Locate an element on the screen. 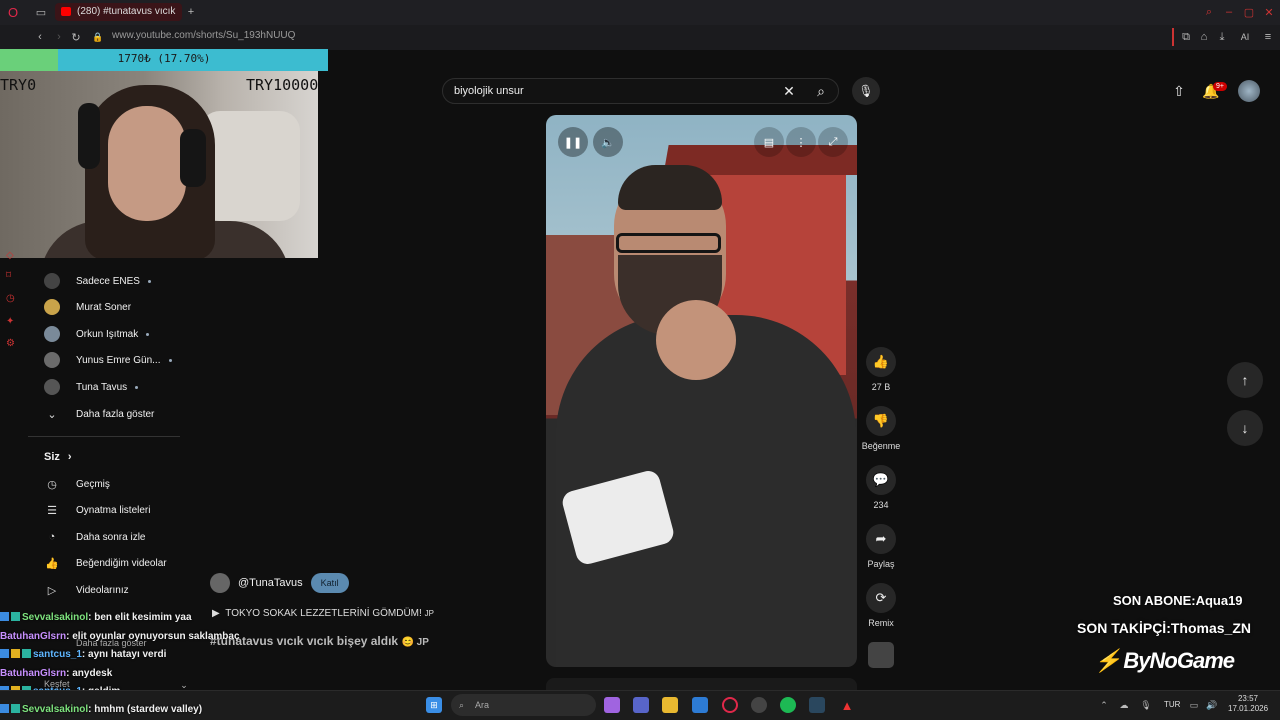 The image size is (1280, 720). steam-icon is located at coordinates (817, 705).